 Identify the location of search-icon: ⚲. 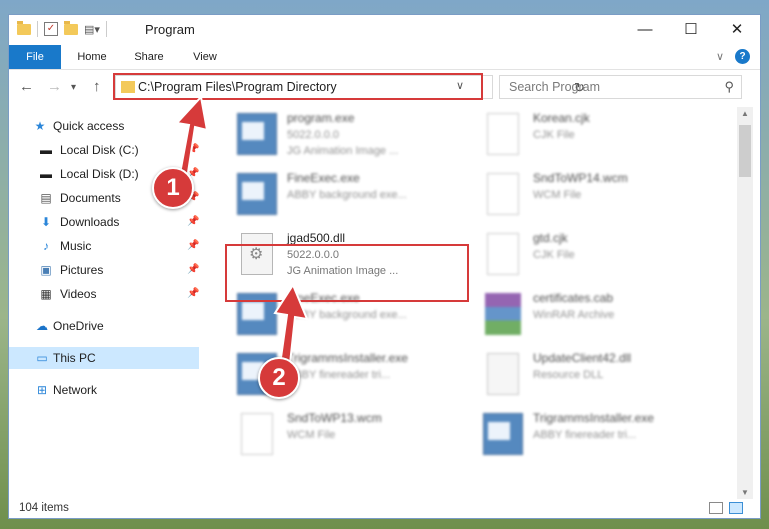
(729, 87).